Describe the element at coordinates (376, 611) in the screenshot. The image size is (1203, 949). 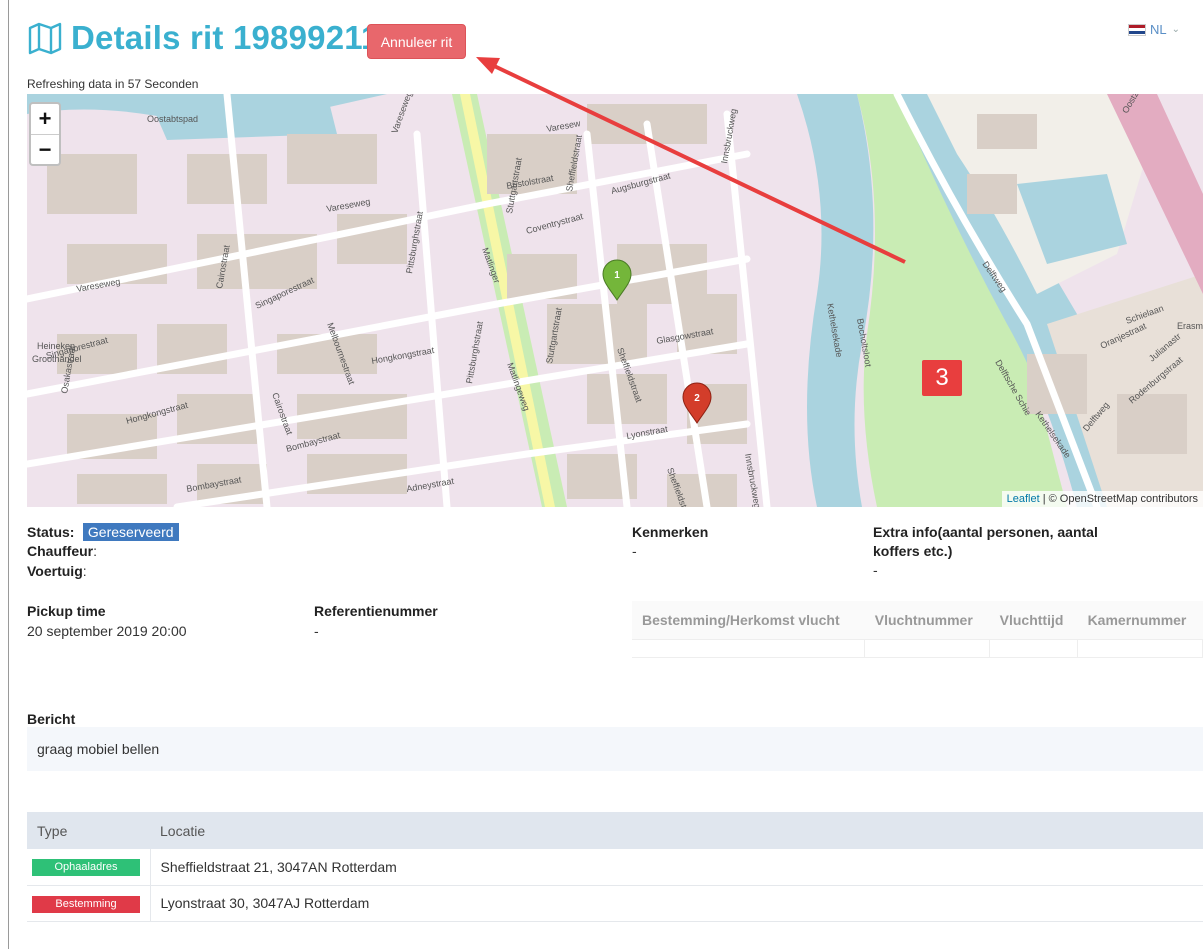
I see `referentie-label: Referentienummer` at that location.